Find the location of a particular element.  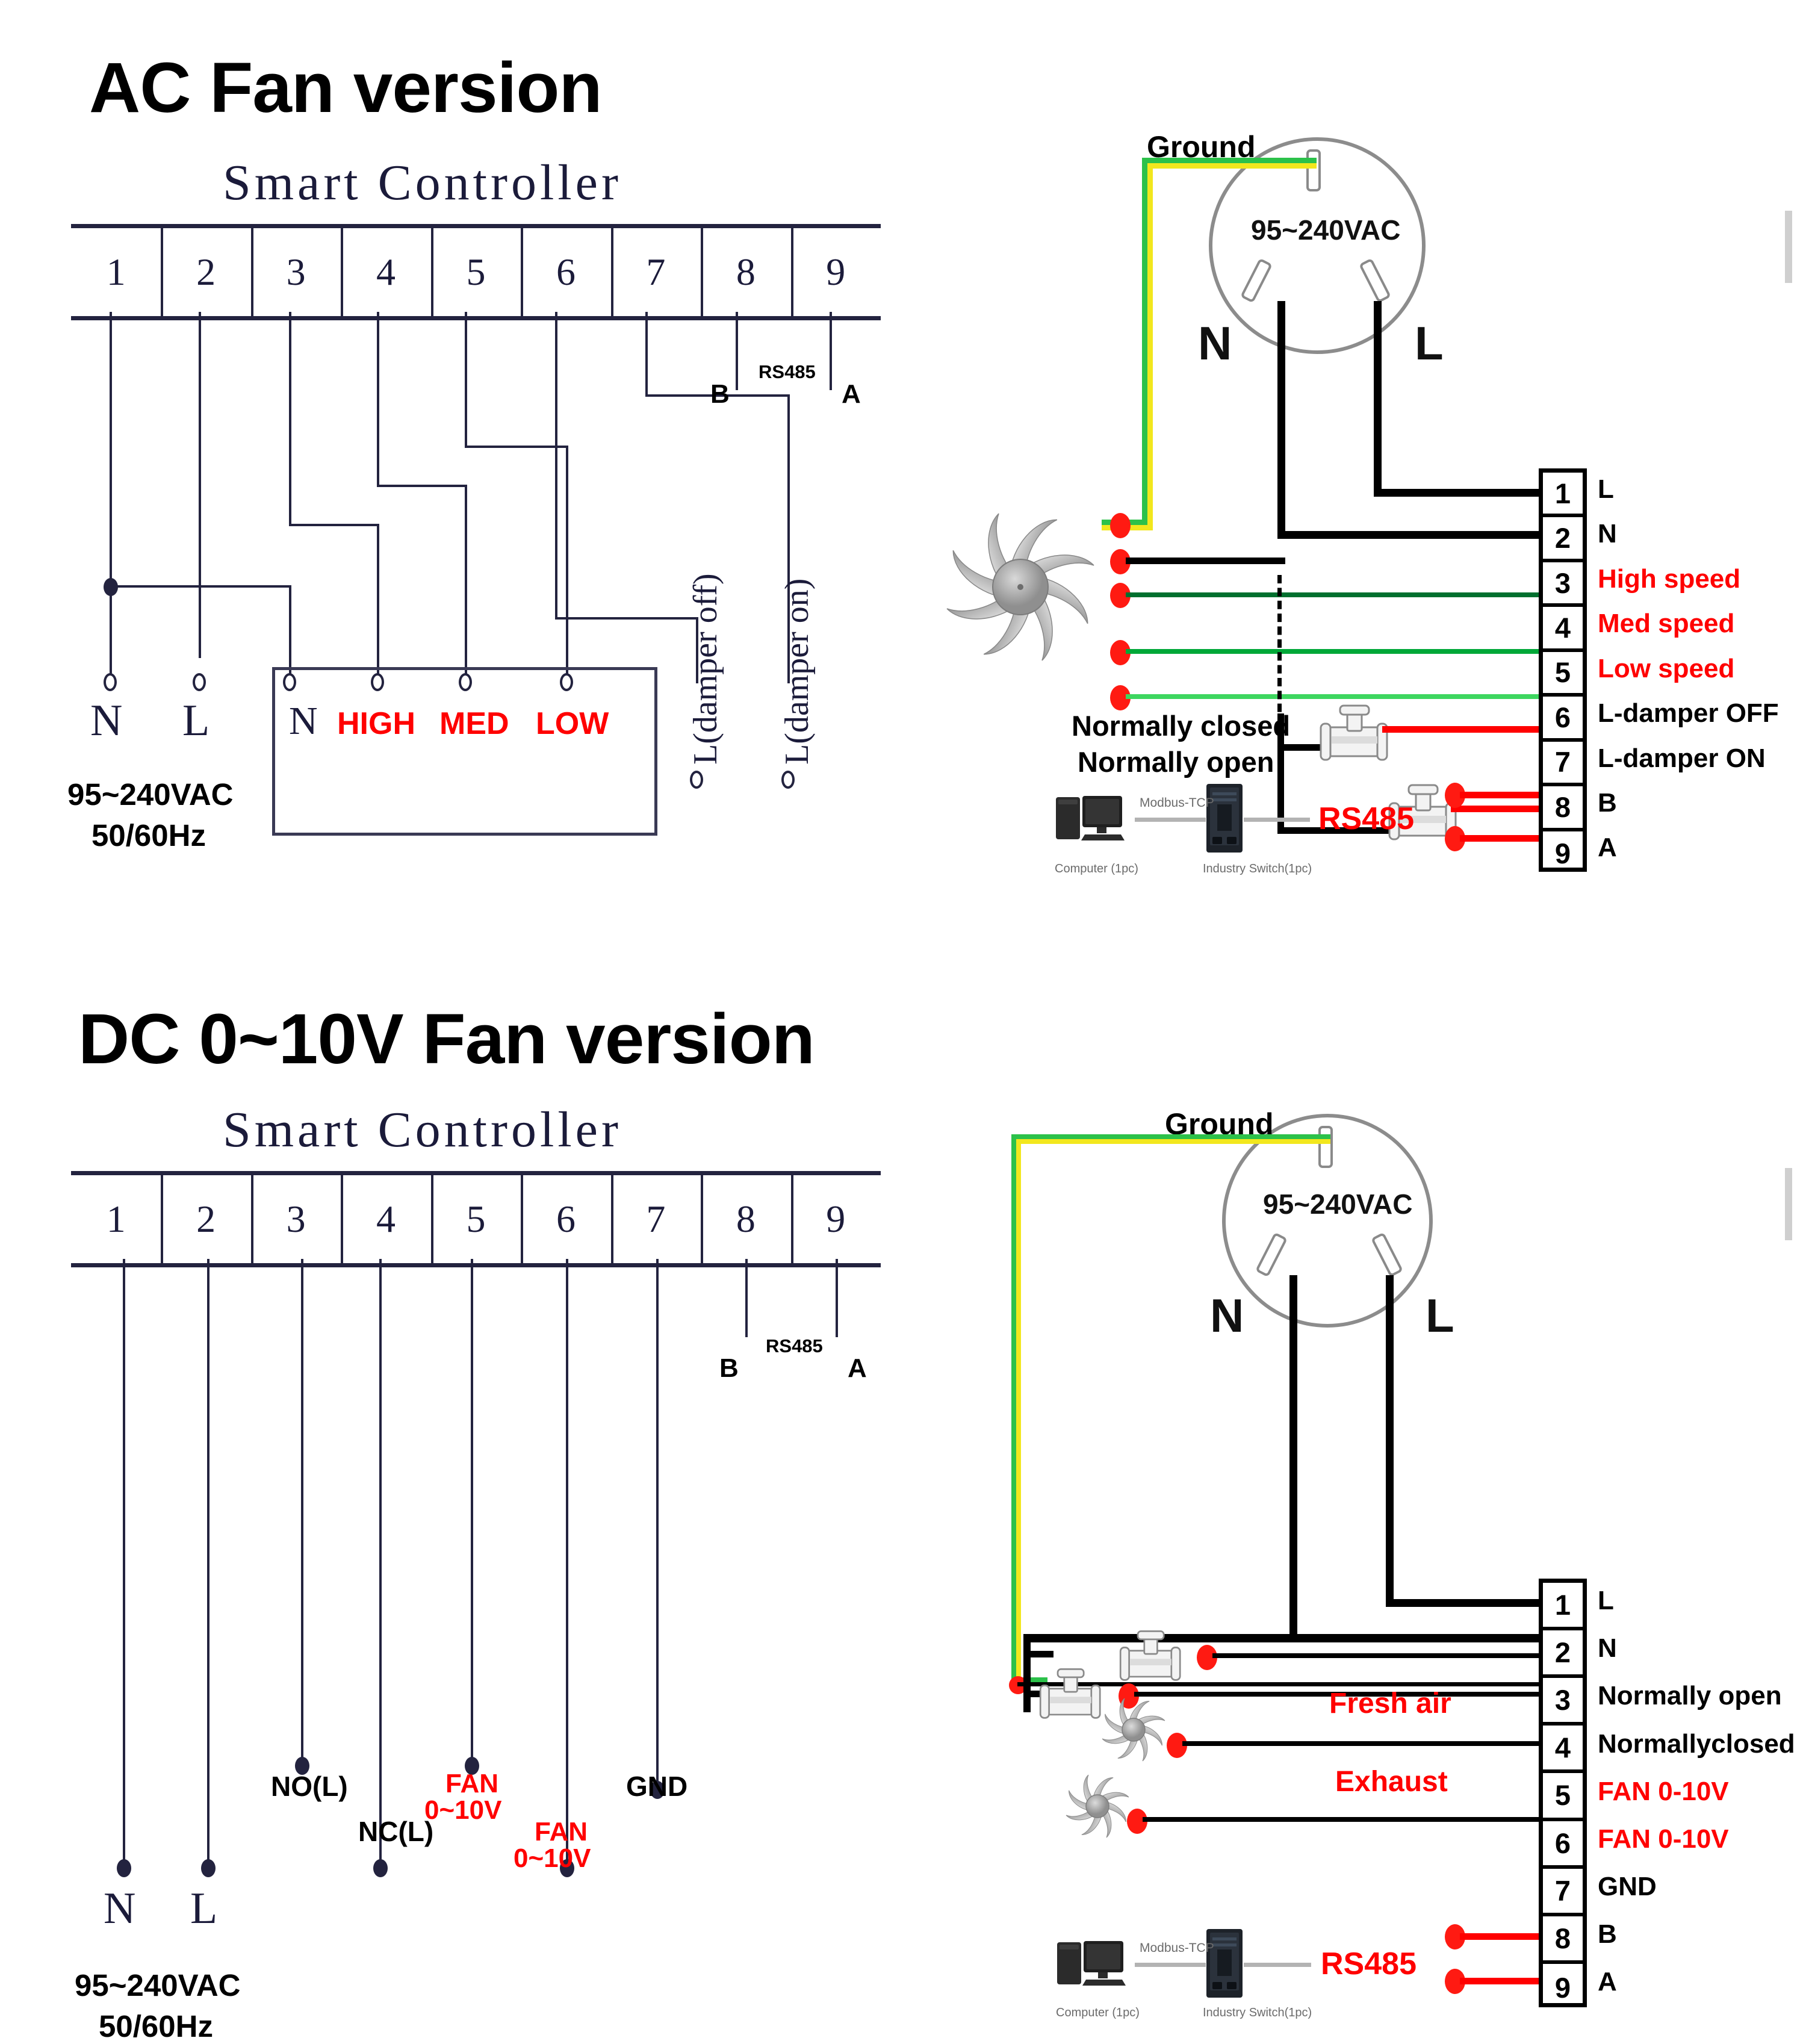

ac-wire-t7-v is located at coordinates (646, 354).